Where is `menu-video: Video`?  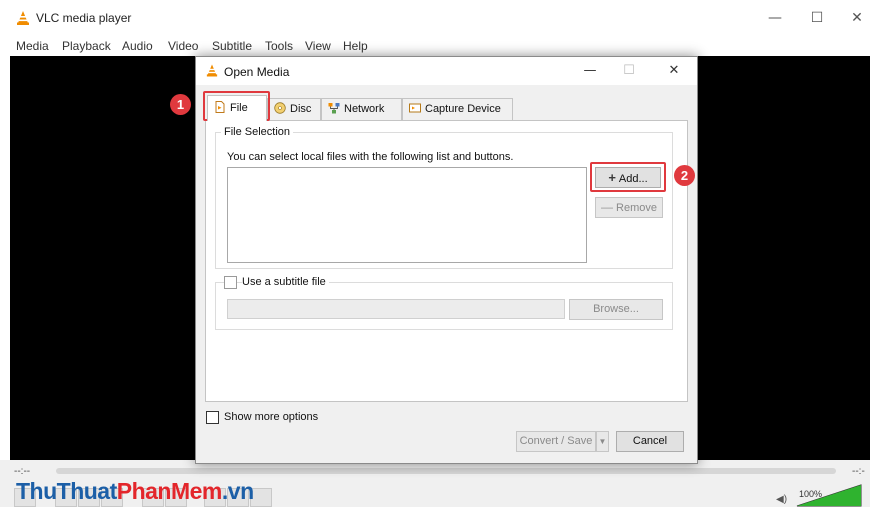
menu-video: Video is located at coordinates (183, 46).